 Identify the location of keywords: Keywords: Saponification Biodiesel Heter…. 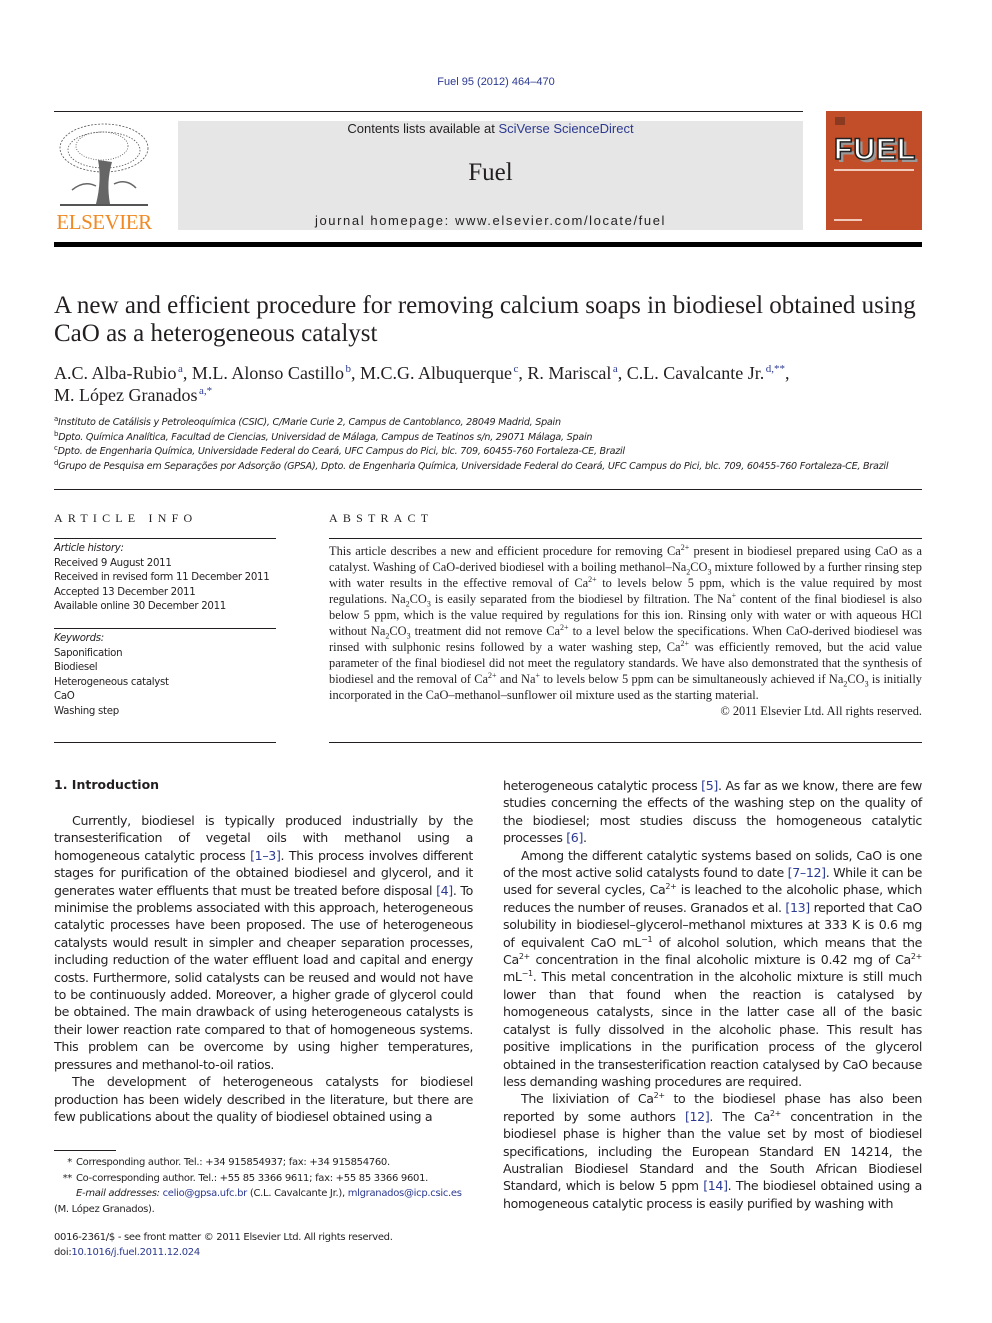
(169, 675).